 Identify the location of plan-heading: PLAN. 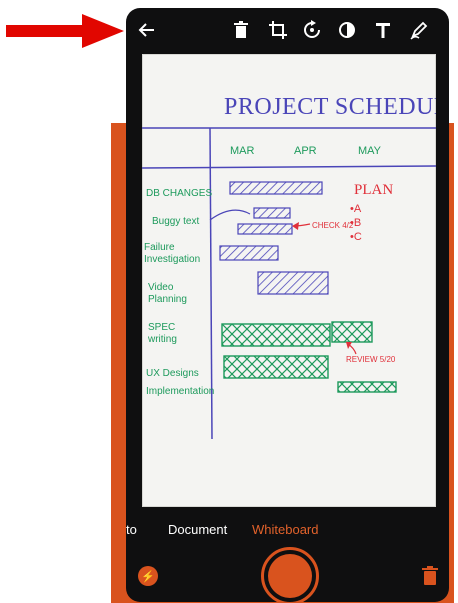
(373, 190).